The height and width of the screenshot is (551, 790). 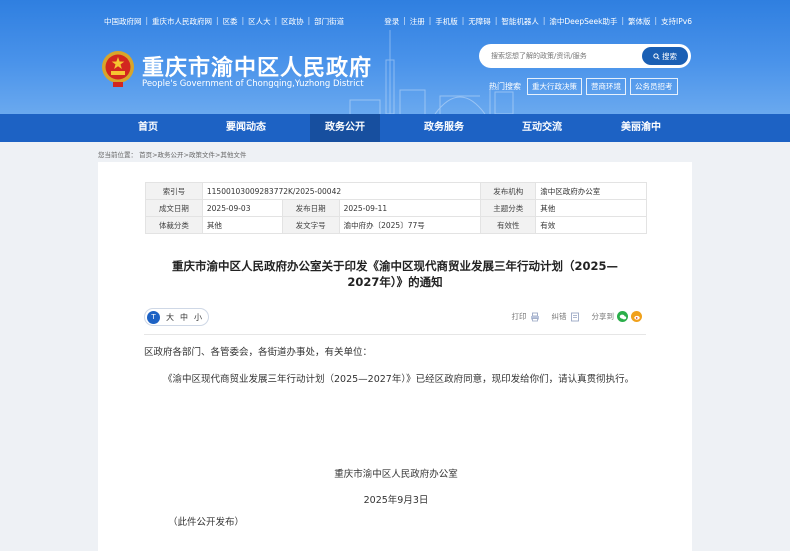 I want to click on weibo-glyph, so click(x=636, y=317).